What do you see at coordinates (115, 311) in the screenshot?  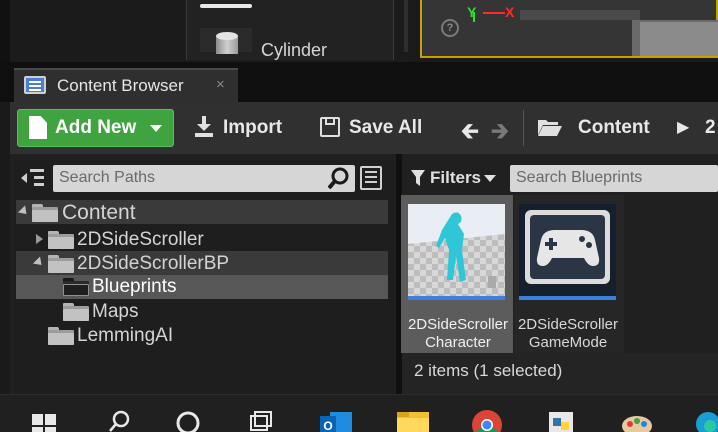 I see `tree-item-label: Maps` at bounding box center [115, 311].